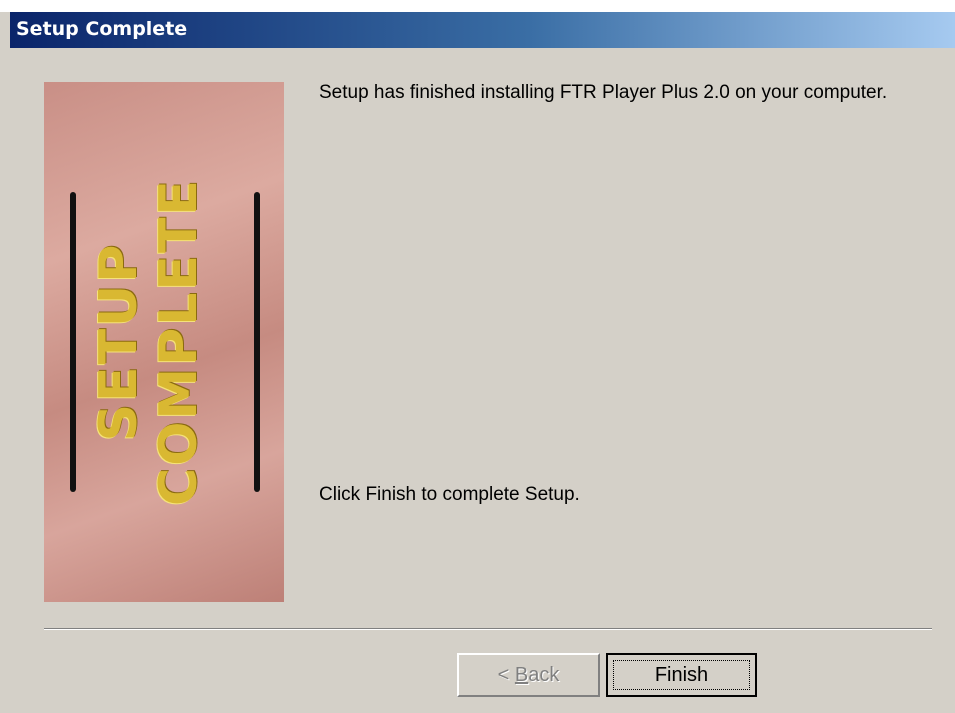 This screenshot has height=713, width=955. I want to click on banner-left-bar, so click(73, 342).